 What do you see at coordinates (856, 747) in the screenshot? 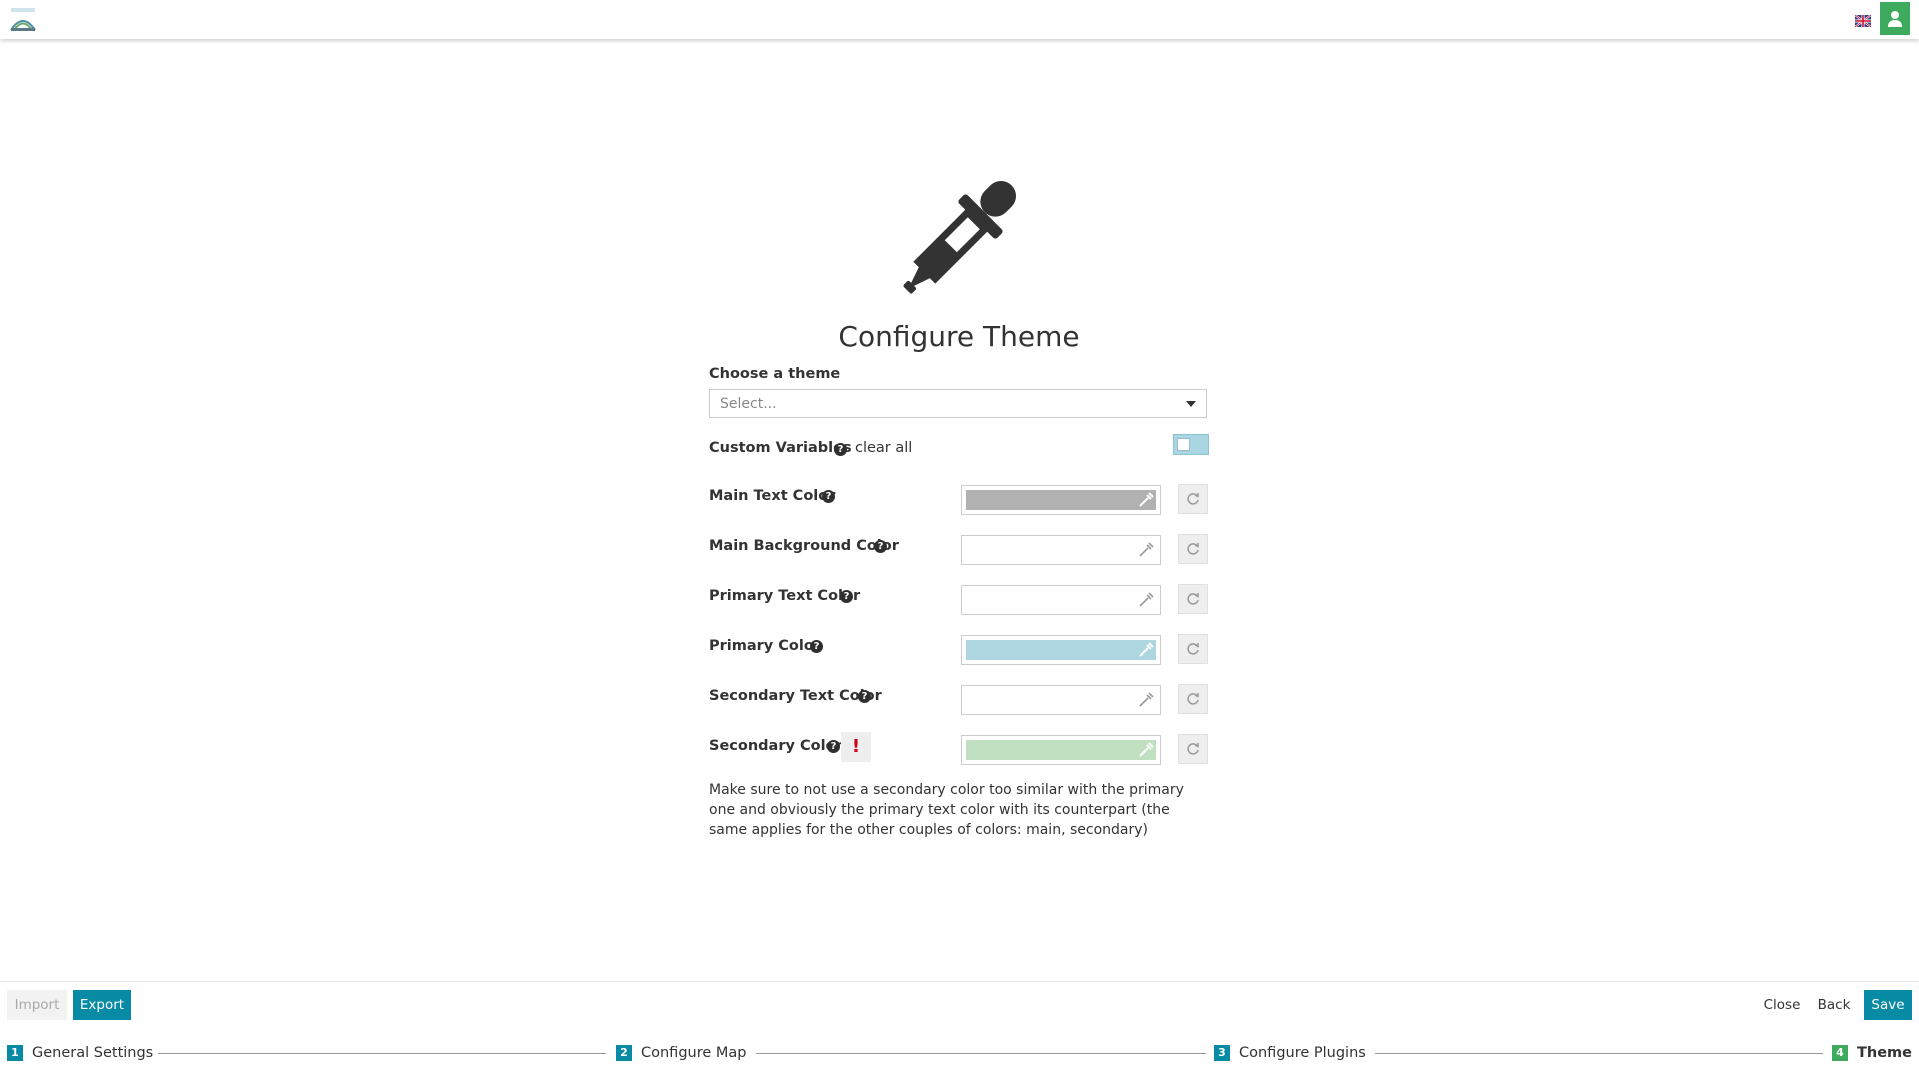
I see `warning-button: !` at bounding box center [856, 747].